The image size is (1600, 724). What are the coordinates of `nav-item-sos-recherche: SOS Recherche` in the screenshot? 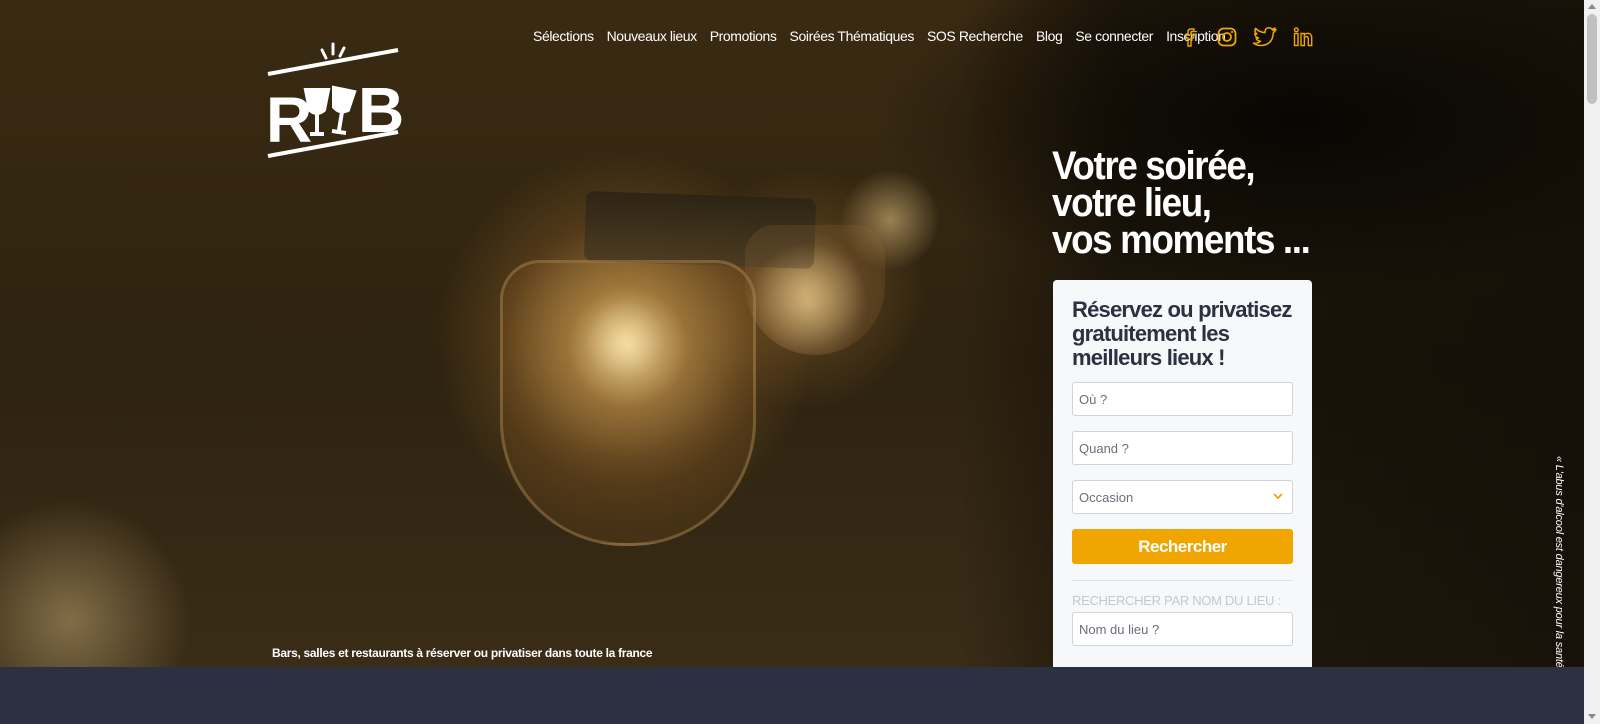 It's located at (975, 36).